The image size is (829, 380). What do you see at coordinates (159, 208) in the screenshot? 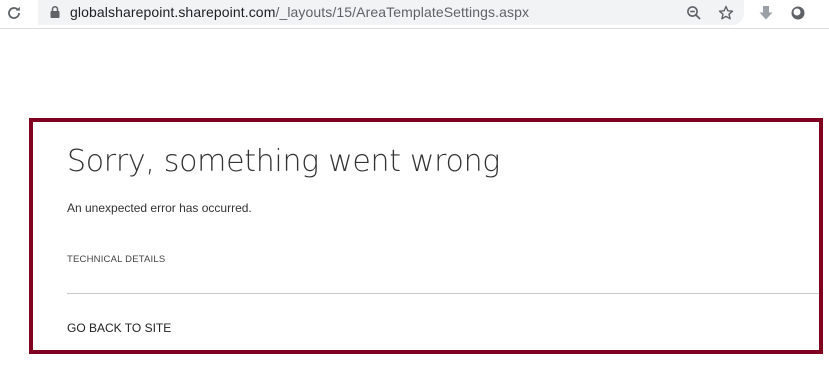
I see `error-message: An unexpected error has occurred.` at bounding box center [159, 208].